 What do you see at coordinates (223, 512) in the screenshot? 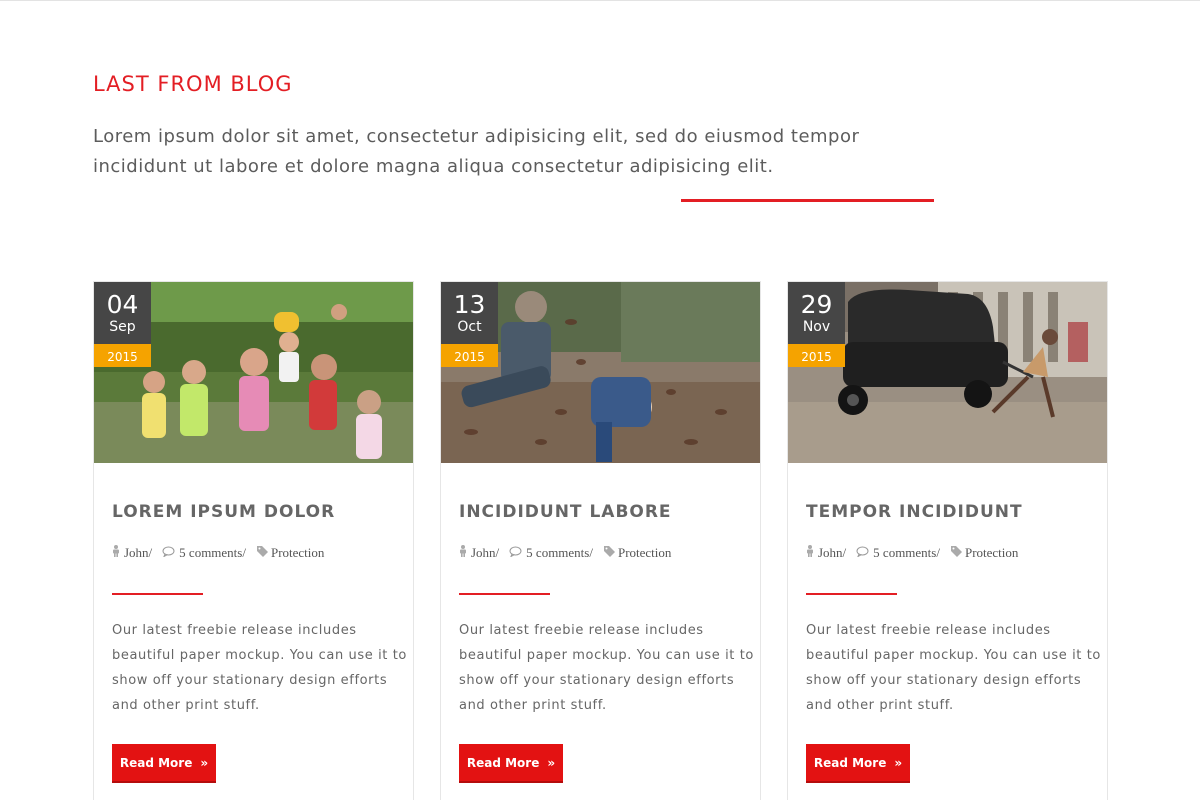
I see `post-title: LOREM IPSUM DOLOR` at bounding box center [223, 512].